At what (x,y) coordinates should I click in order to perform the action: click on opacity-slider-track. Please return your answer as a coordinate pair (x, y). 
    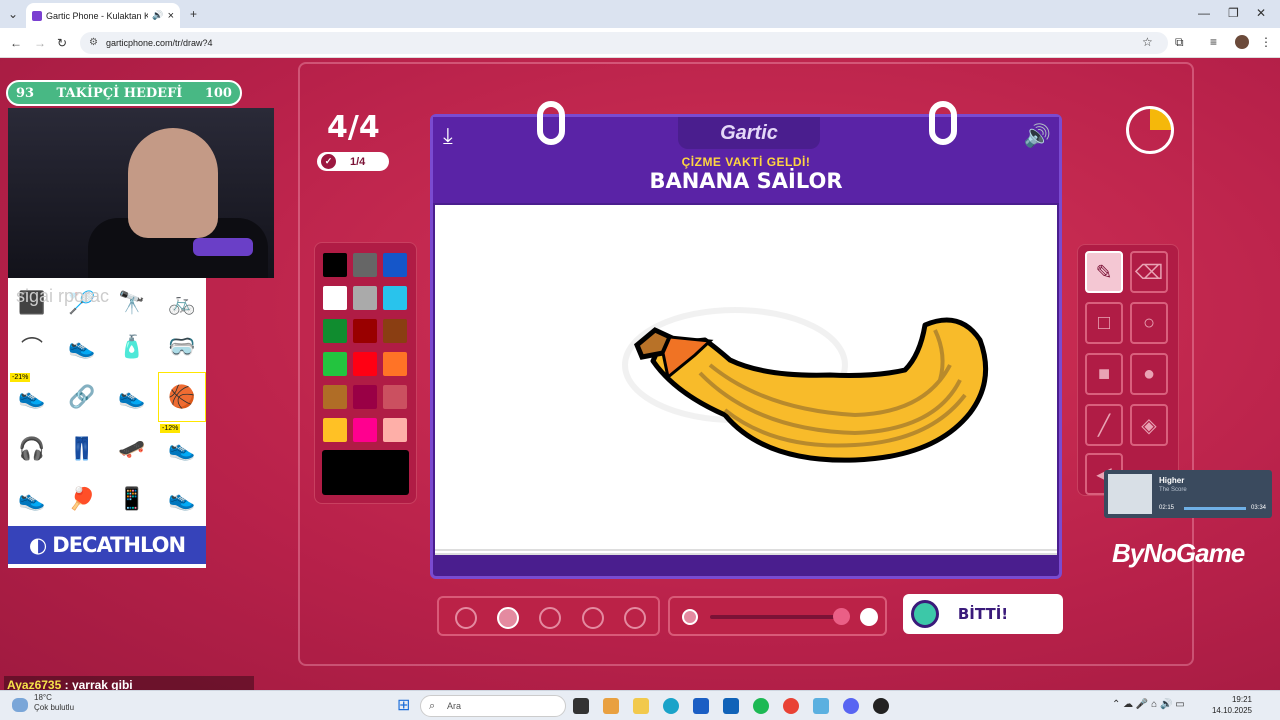
    Looking at the image, I should click on (775, 617).